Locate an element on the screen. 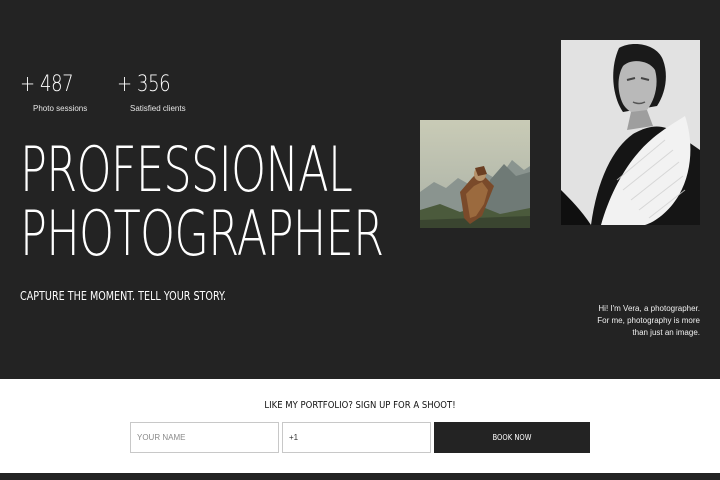 This screenshot has height=480, width=720. headline-line-1: PROFESSIONAL is located at coordinates (186, 169).